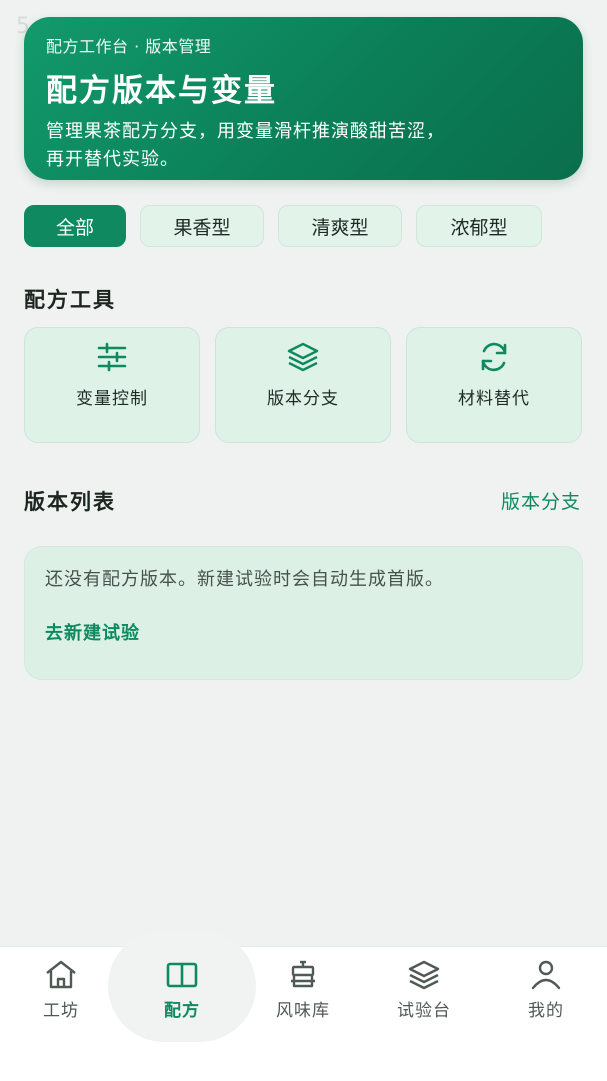 The image size is (607, 1081). Describe the element at coordinates (112, 159) in the screenshot. I see `hero-description-line-2: 再开替代实验。` at that location.